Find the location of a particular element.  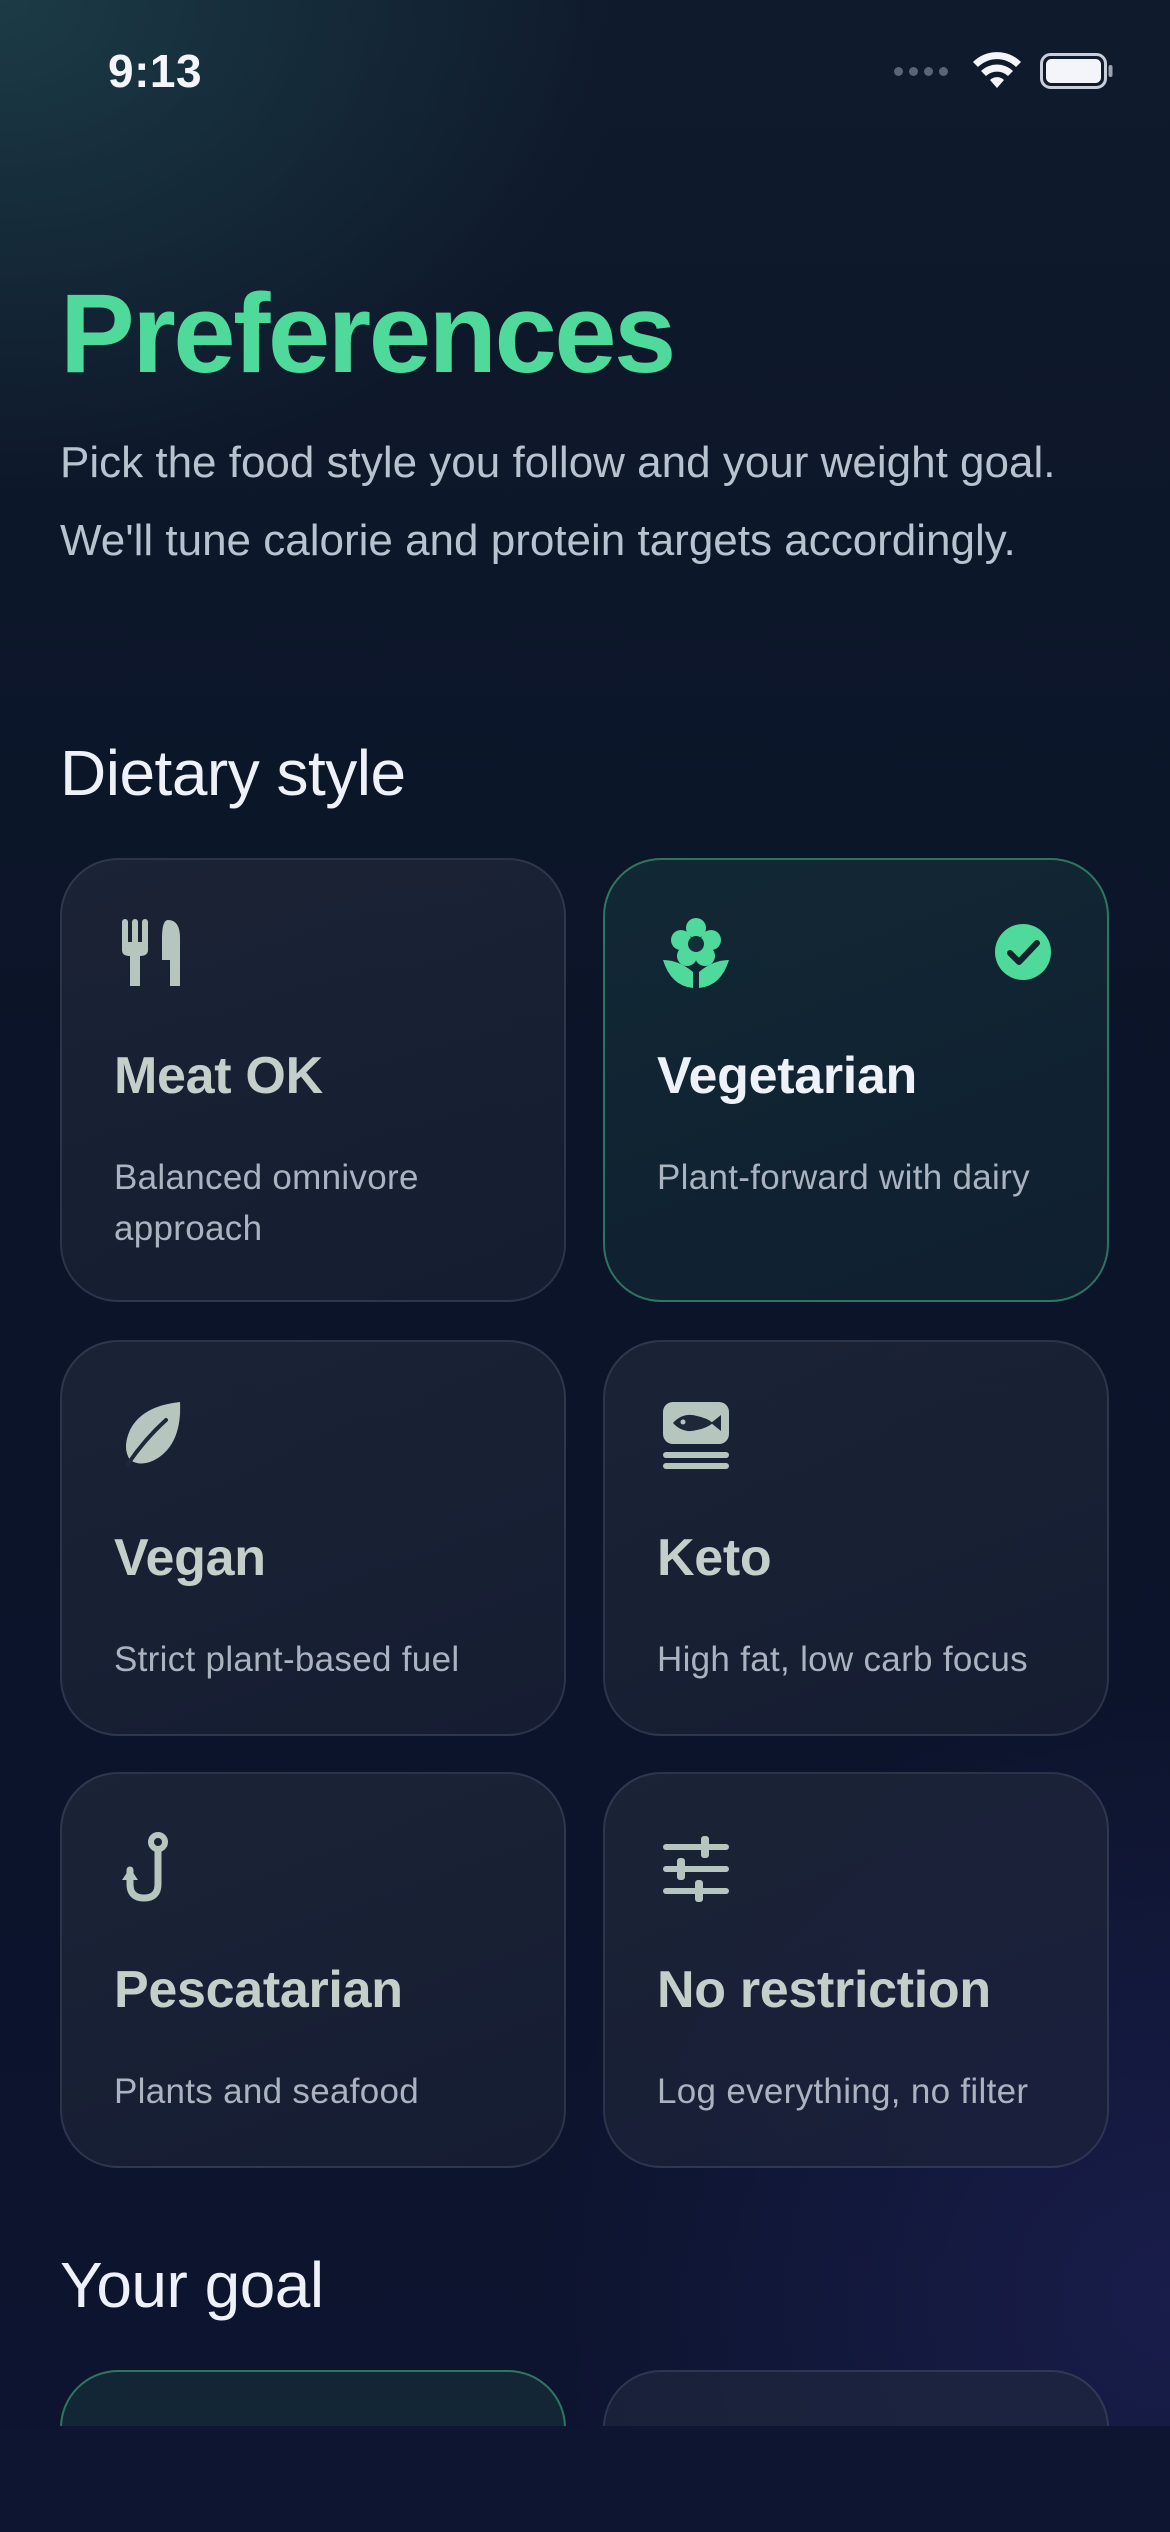

diet-option-description: Log everything, no filter is located at coordinates (843, 2091).